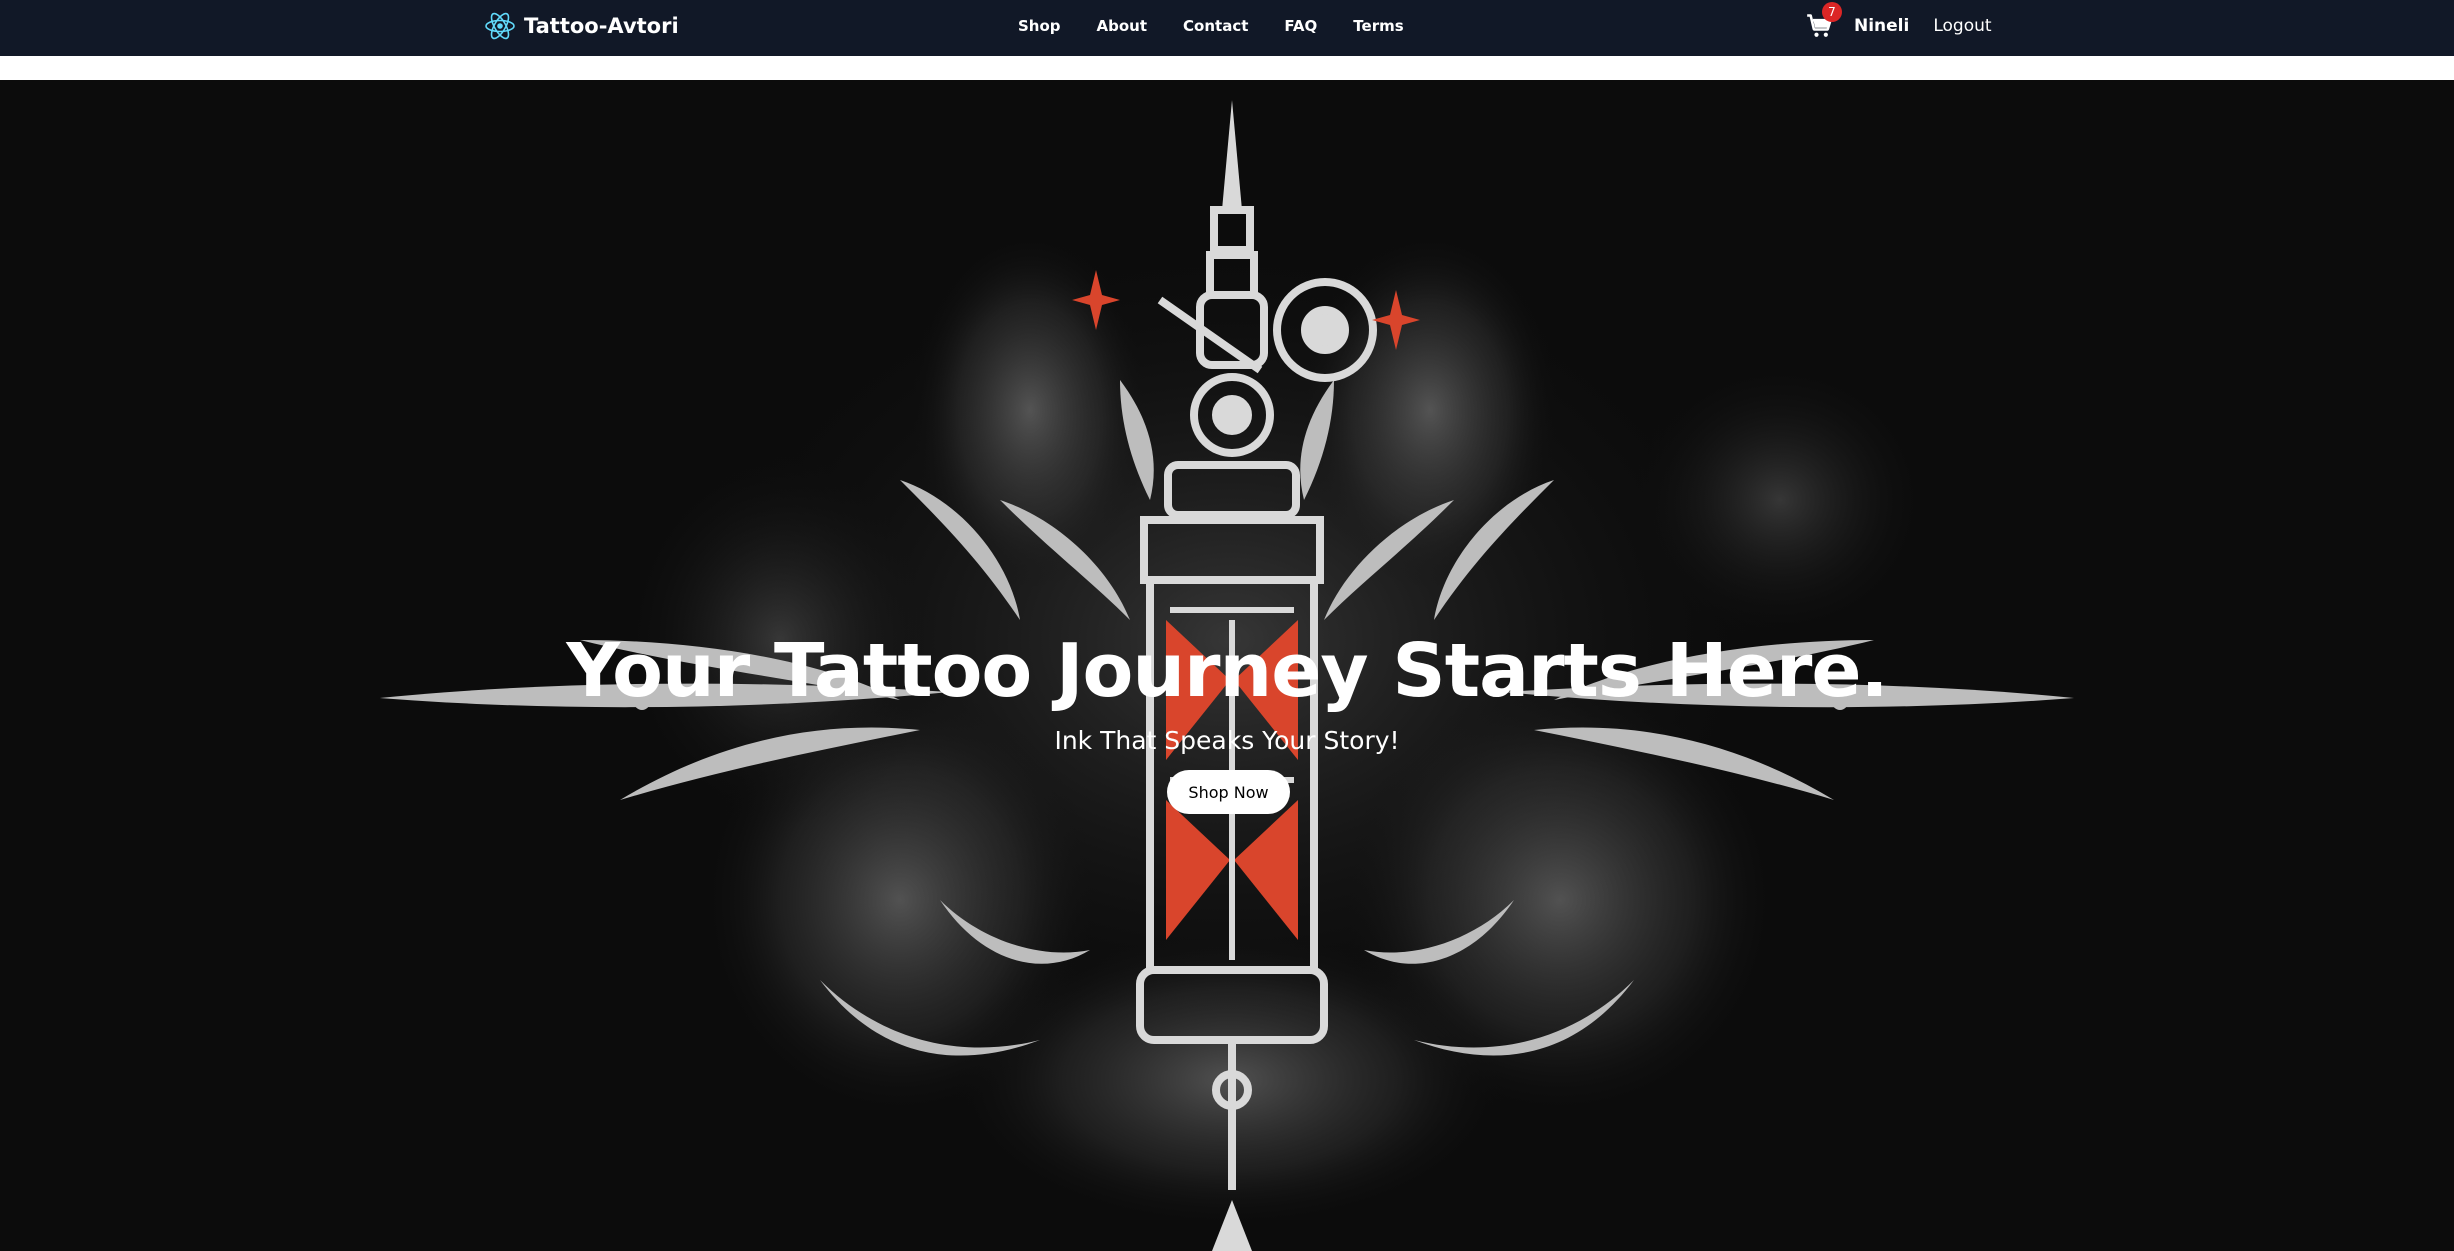  I want to click on react-atom-logo-icon, so click(500, 26).